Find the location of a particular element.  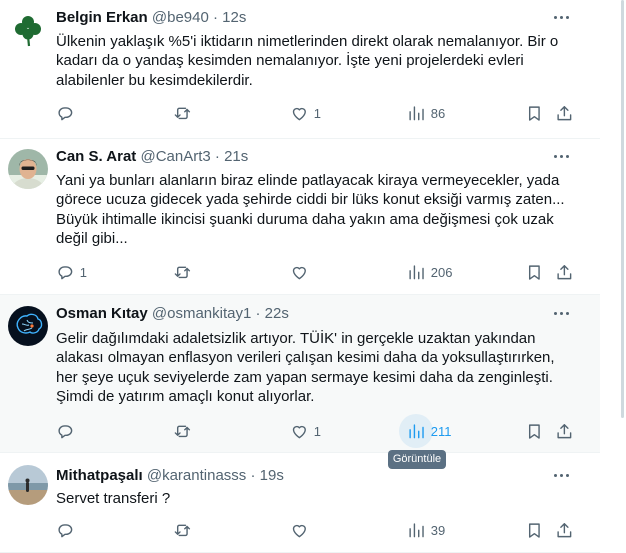

views-button: 86 is located at coordinates (426, 113).